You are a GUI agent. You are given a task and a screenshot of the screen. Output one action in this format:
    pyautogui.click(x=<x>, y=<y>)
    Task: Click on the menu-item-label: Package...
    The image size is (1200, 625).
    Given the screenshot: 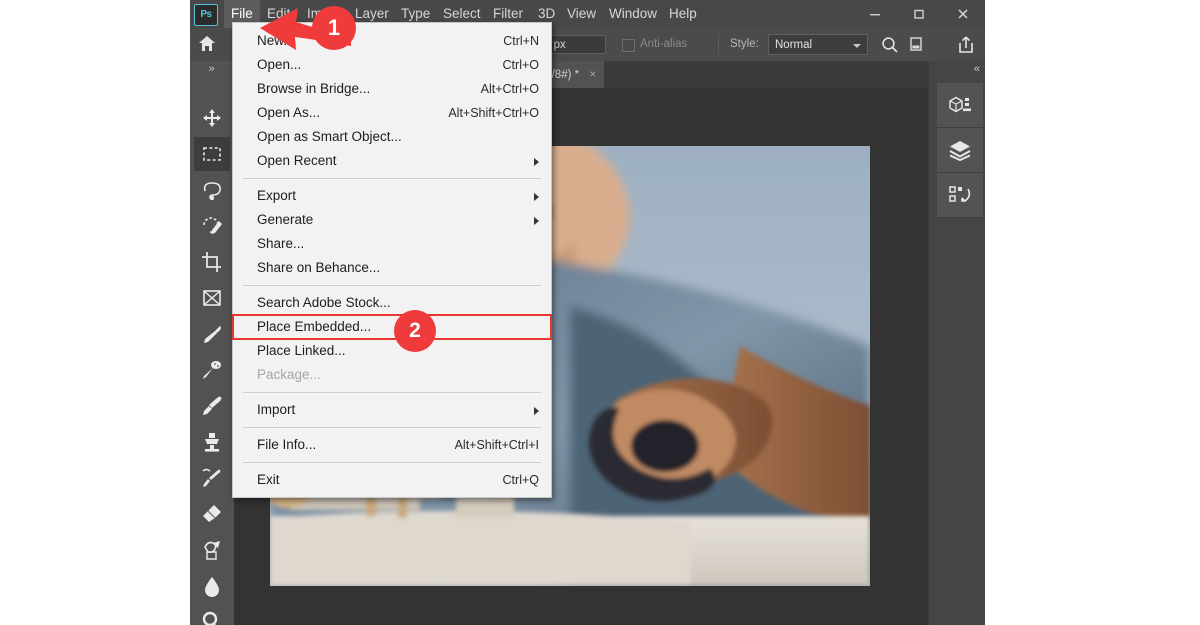 What is the action you would take?
    pyautogui.click(x=289, y=374)
    